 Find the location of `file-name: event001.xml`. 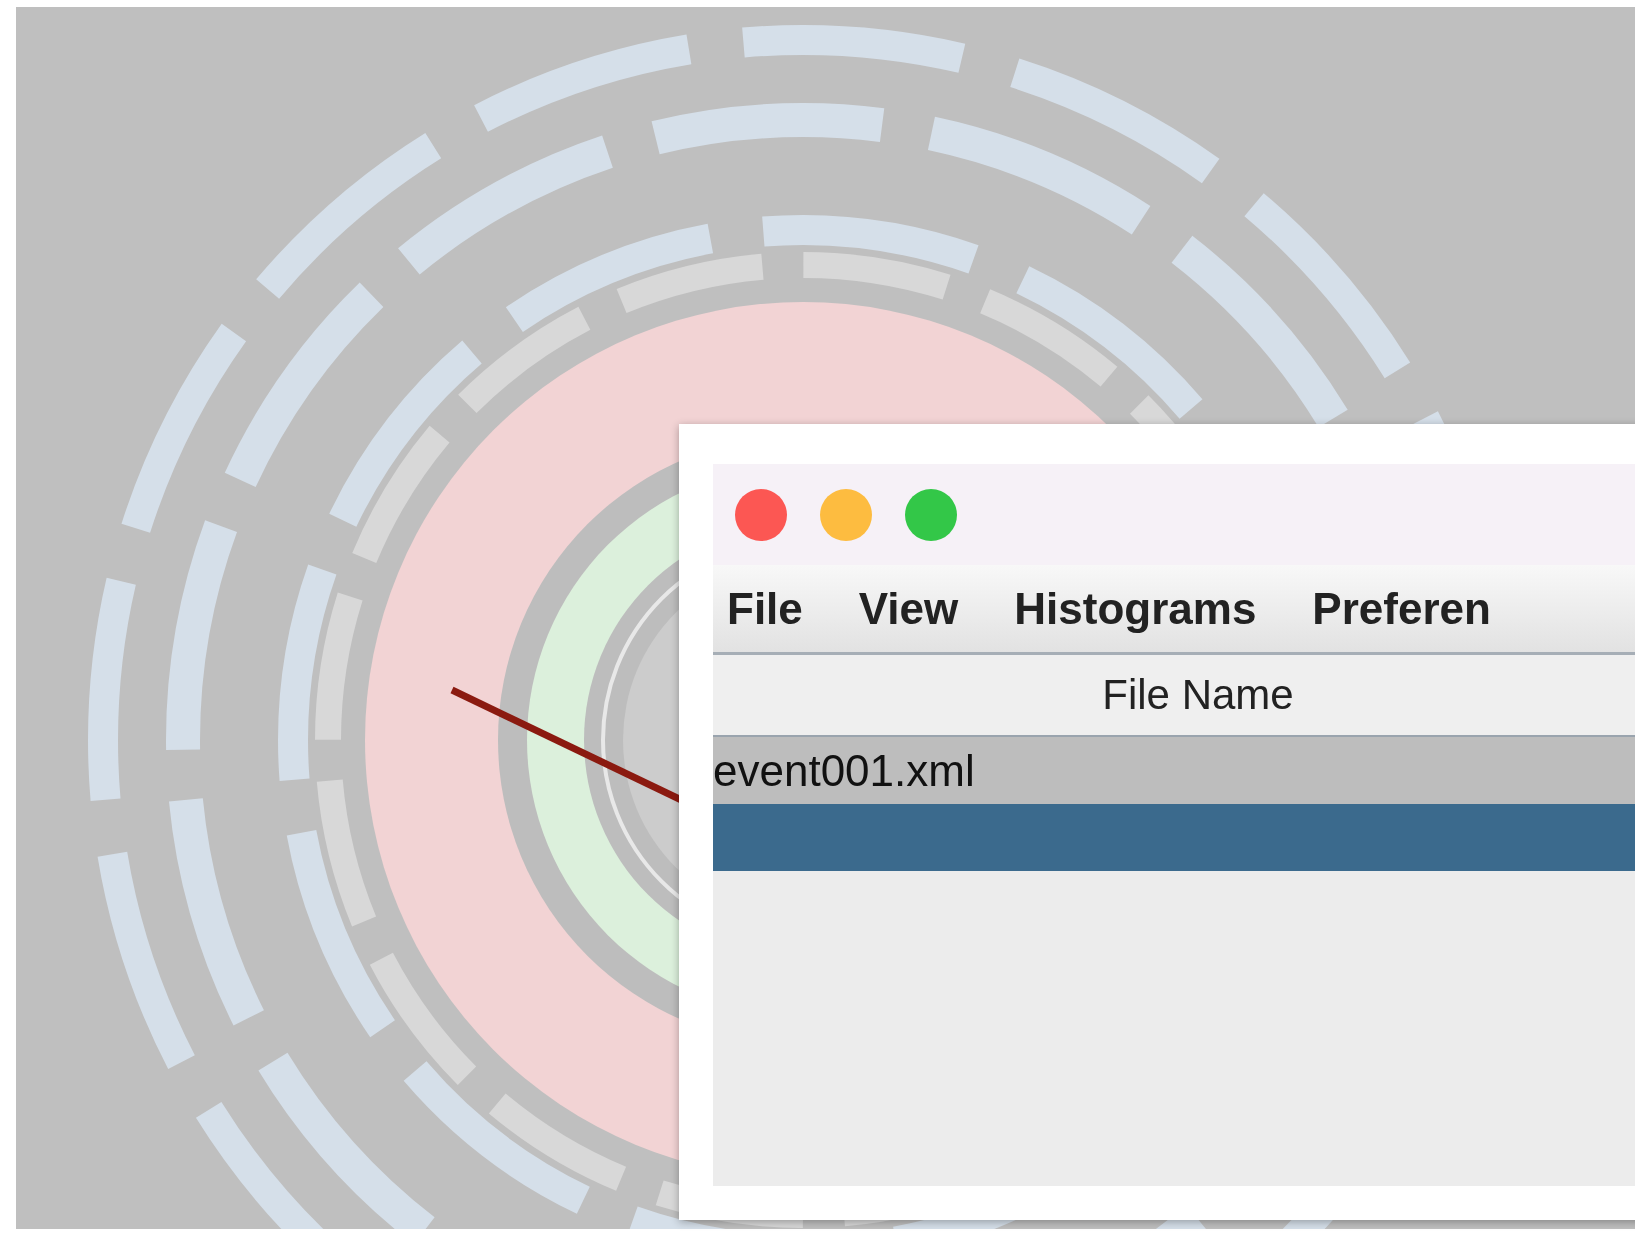

file-name: event001.xml is located at coordinates (844, 770).